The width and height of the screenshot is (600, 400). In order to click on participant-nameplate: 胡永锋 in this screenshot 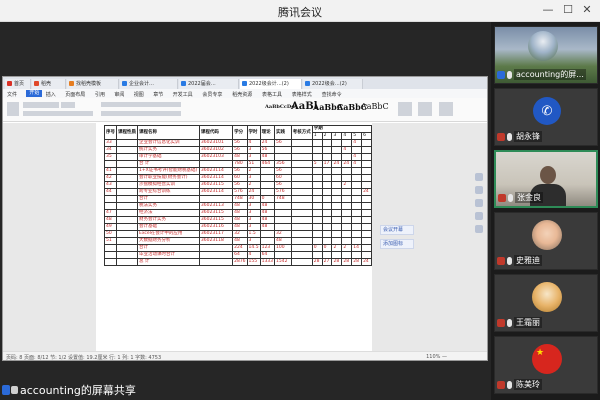, I will do `click(519, 136)`.